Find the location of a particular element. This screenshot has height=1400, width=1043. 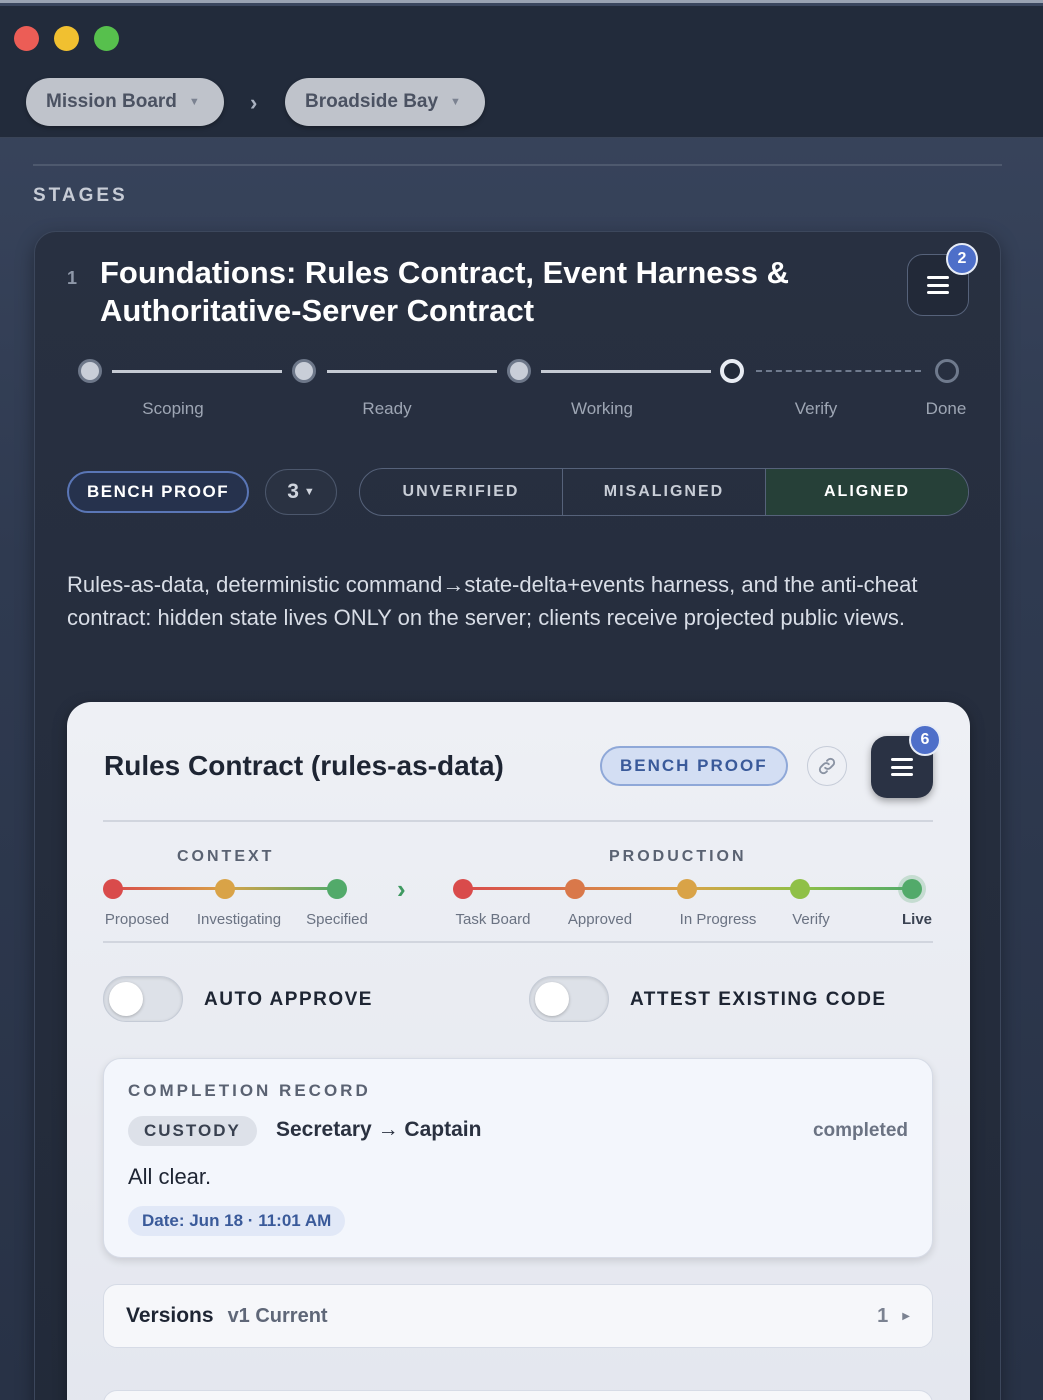

copy-link-button is located at coordinates (827, 766).